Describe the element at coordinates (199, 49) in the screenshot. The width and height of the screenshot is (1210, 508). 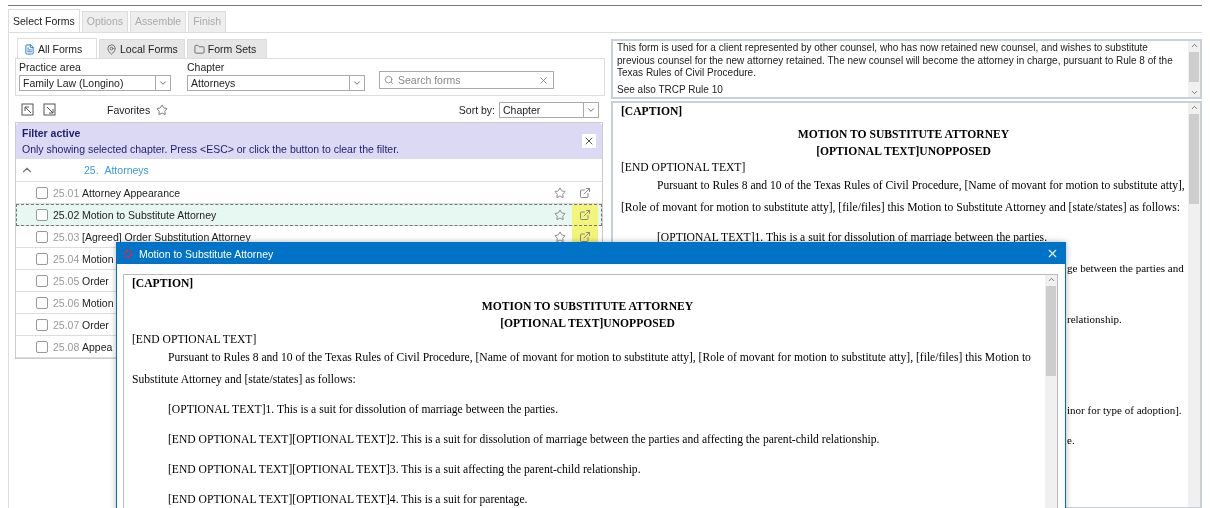
I see `folder-icon` at that location.